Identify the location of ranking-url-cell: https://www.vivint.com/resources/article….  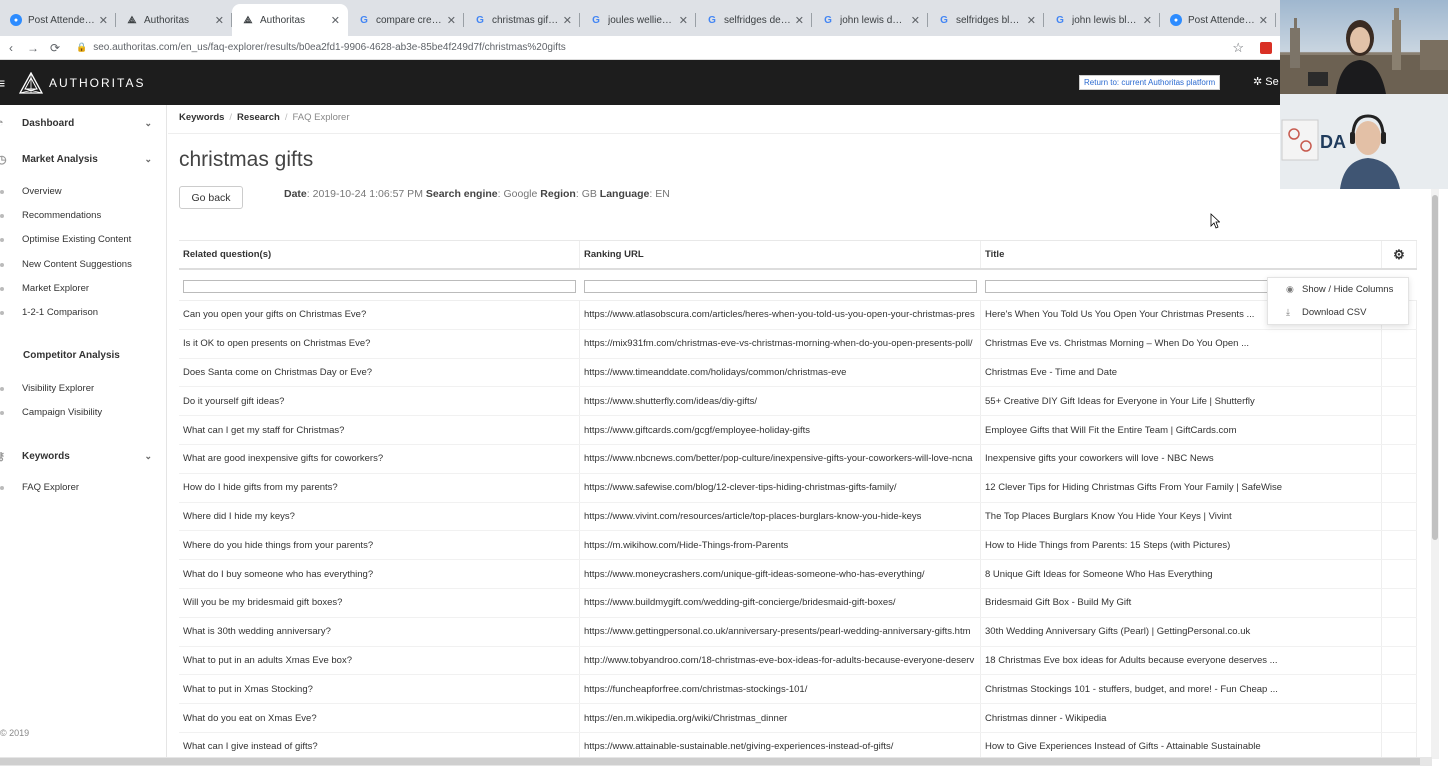
(780, 516).